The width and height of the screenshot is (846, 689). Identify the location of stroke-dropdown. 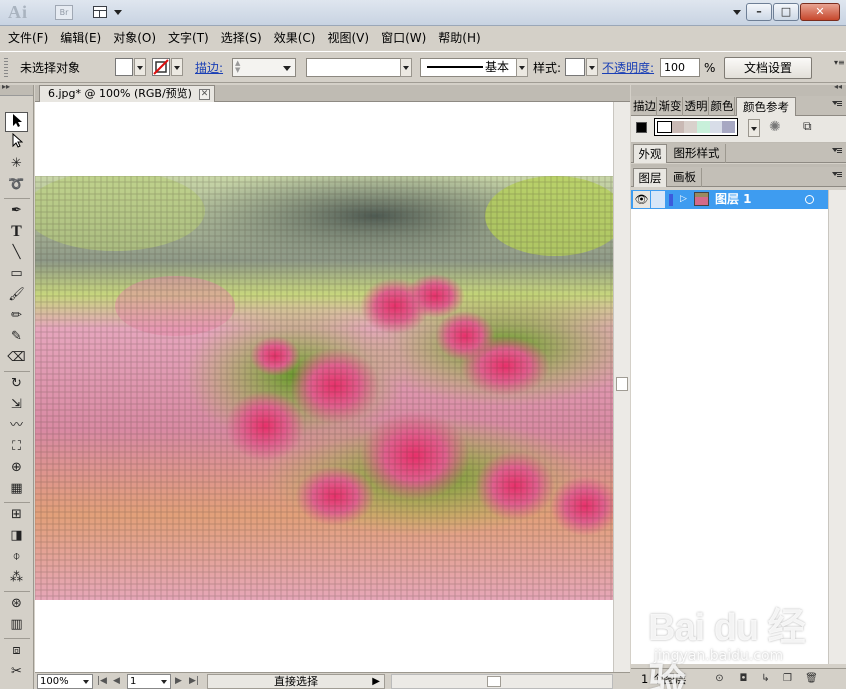
(177, 67).